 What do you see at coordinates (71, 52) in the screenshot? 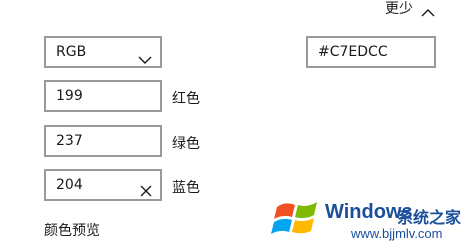
I see `color-model-value: RGB` at bounding box center [71, 52].